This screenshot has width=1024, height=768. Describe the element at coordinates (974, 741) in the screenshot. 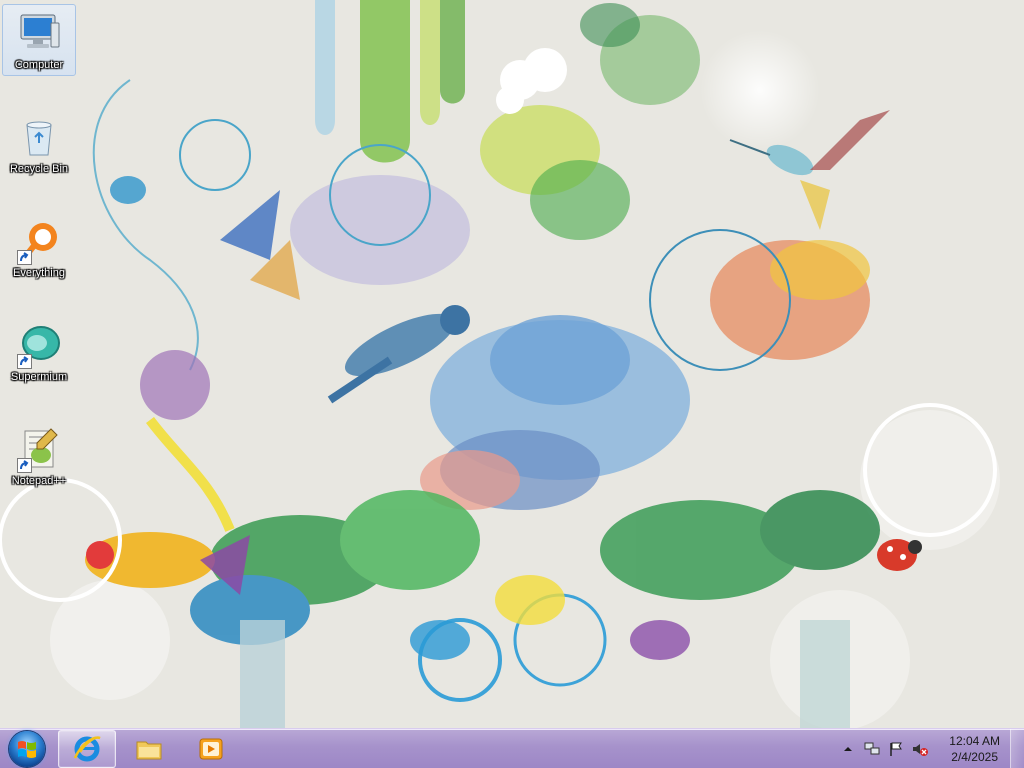

I see `clock-time: 12:04 AM` at that location.